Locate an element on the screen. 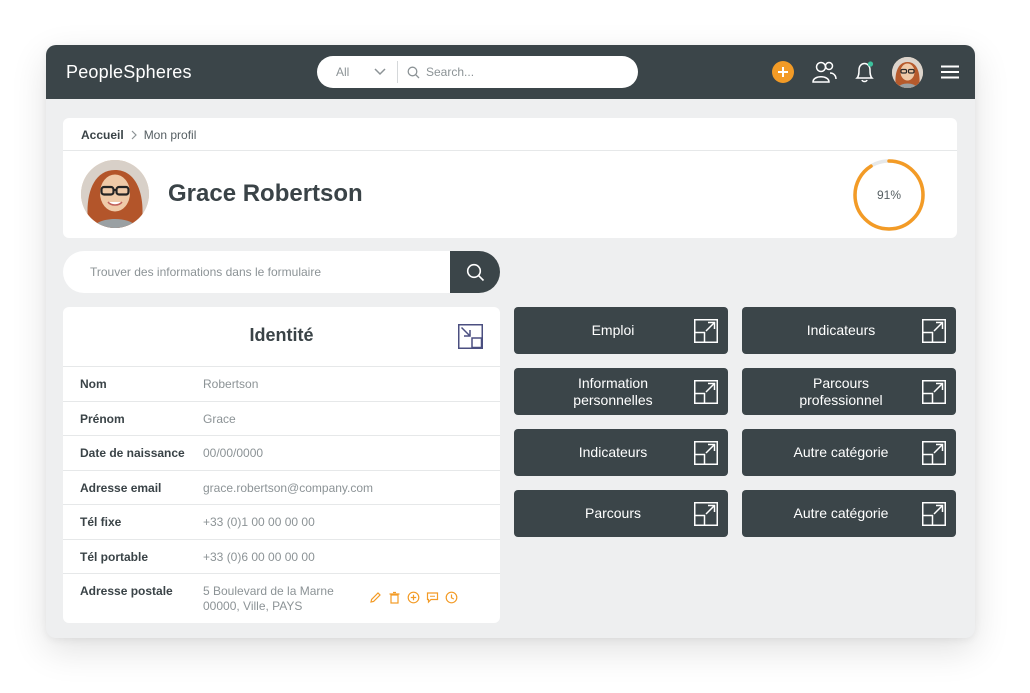 Image resolution: width=1030 pixels, height=693 pixels. field-row-prenom: Prénom Grace is located at coordinates (281, 418).